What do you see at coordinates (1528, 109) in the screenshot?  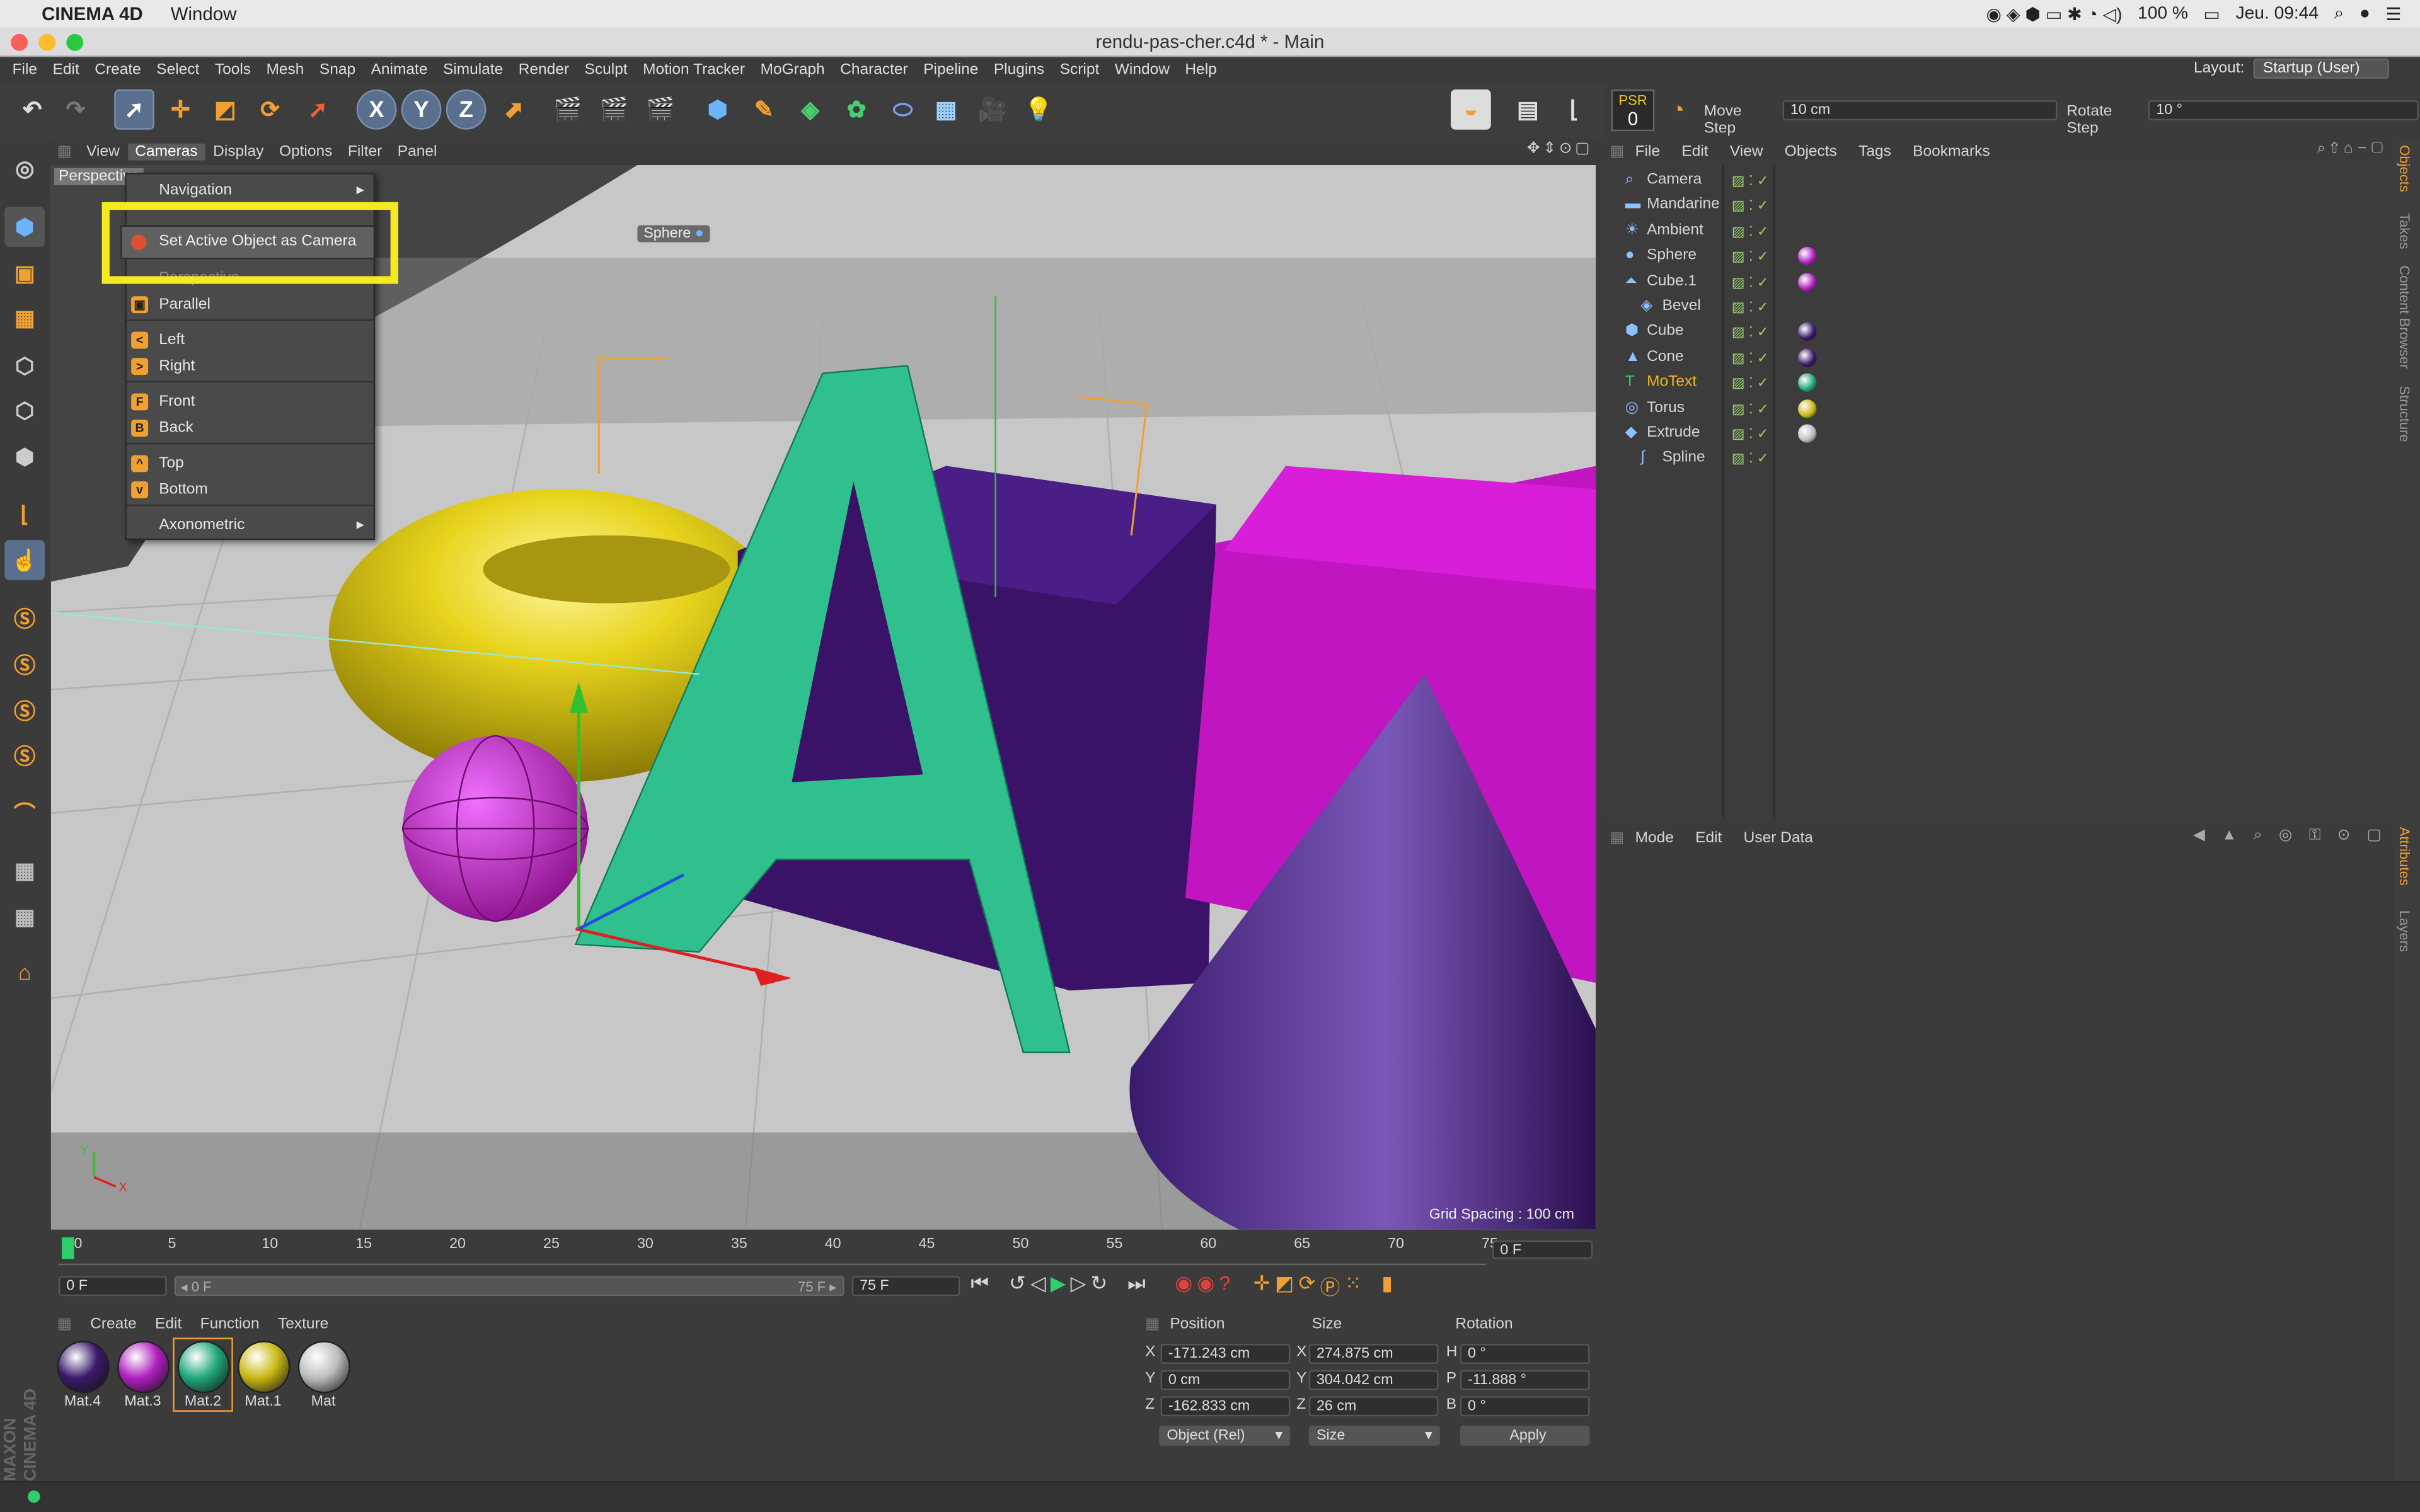 I see `script-manager-icon: ▤` at bounding box center [1528, 109].